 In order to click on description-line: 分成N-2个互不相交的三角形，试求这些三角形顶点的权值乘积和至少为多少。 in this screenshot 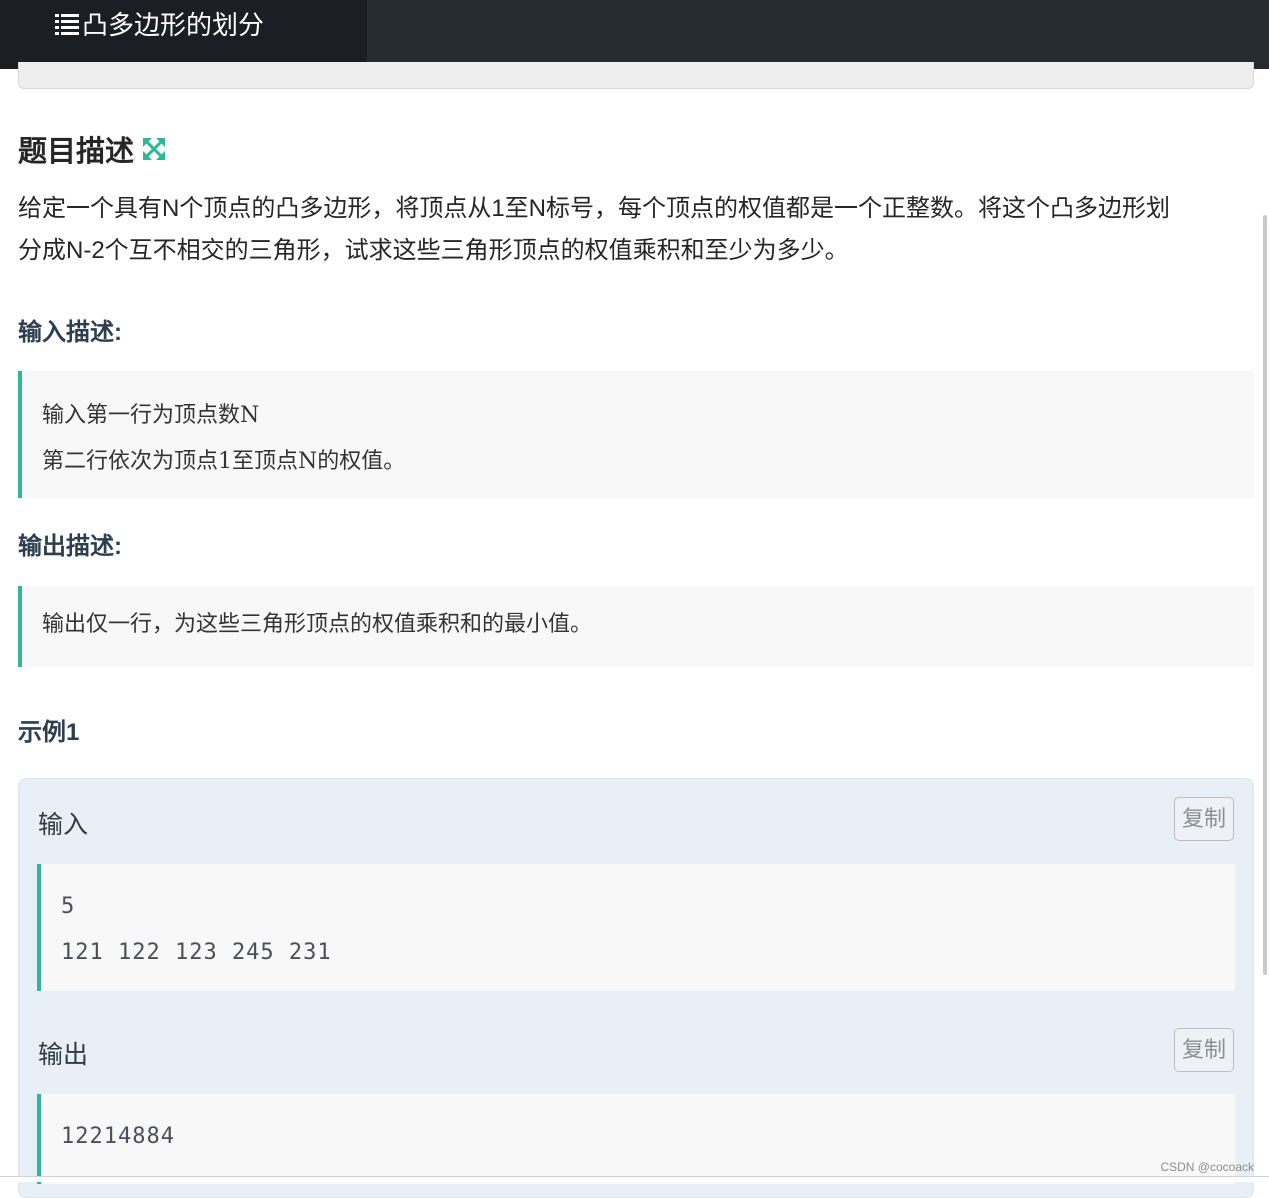, I will do `click(433, 250)`.